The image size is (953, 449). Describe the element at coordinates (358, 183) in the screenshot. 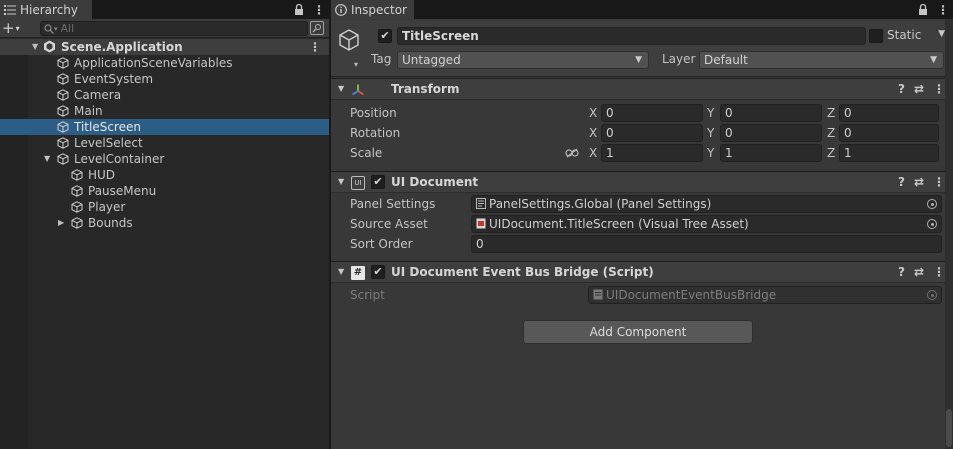

I see `ui-document-icon: UI` at that location.